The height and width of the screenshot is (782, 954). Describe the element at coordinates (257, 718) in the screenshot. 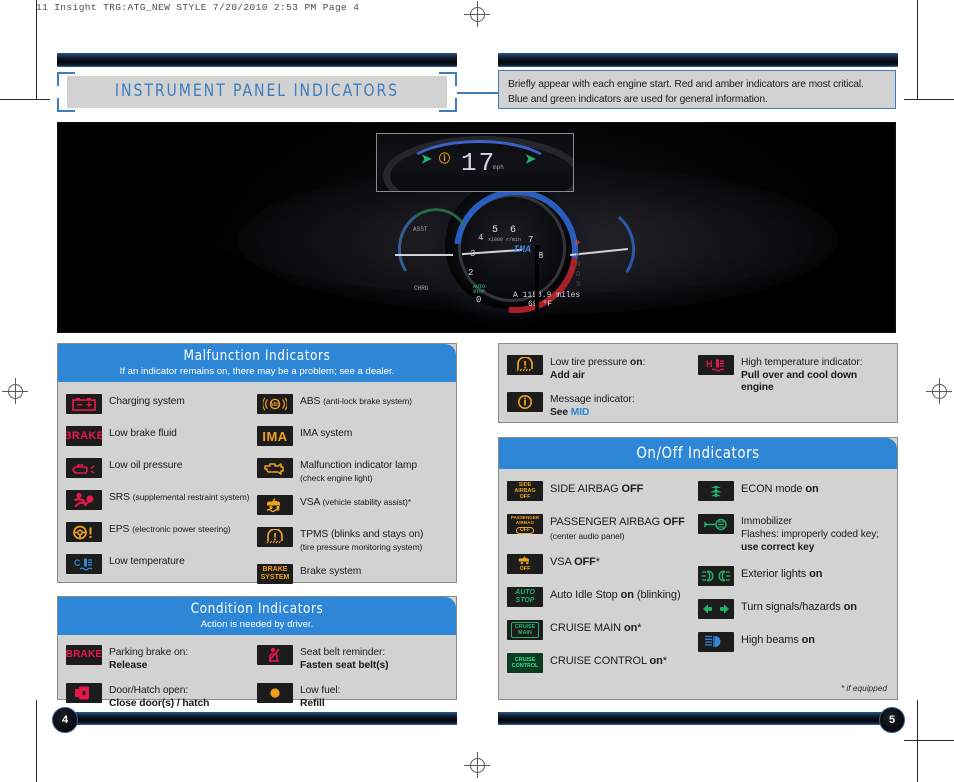

I see `footer-bar-left` at that location.